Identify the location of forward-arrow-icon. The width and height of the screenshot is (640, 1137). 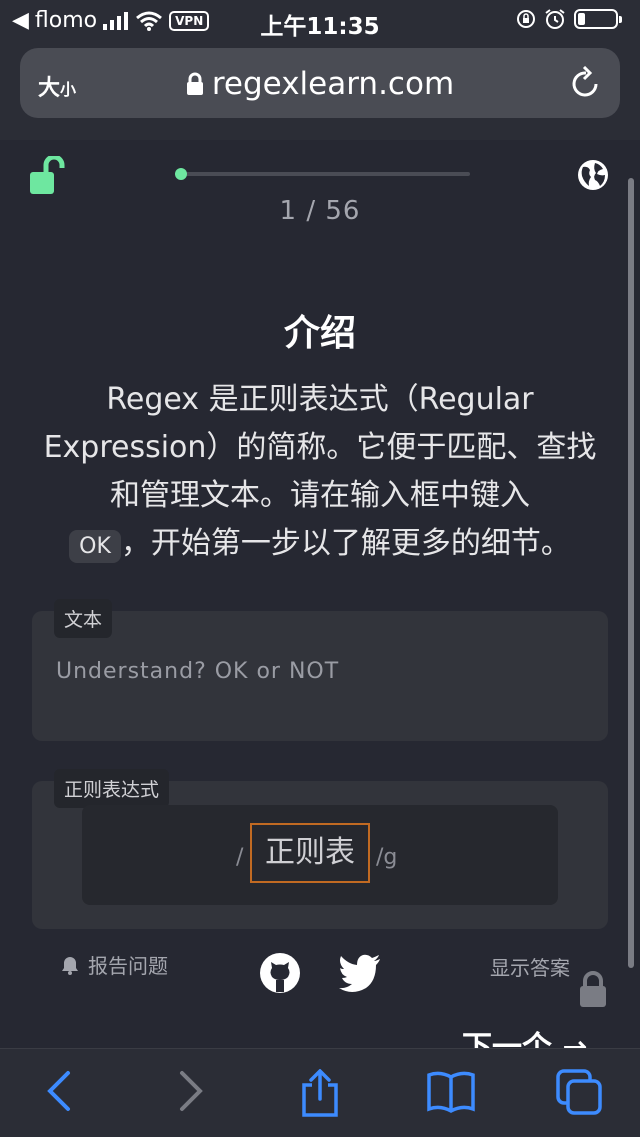
(191, 1091).